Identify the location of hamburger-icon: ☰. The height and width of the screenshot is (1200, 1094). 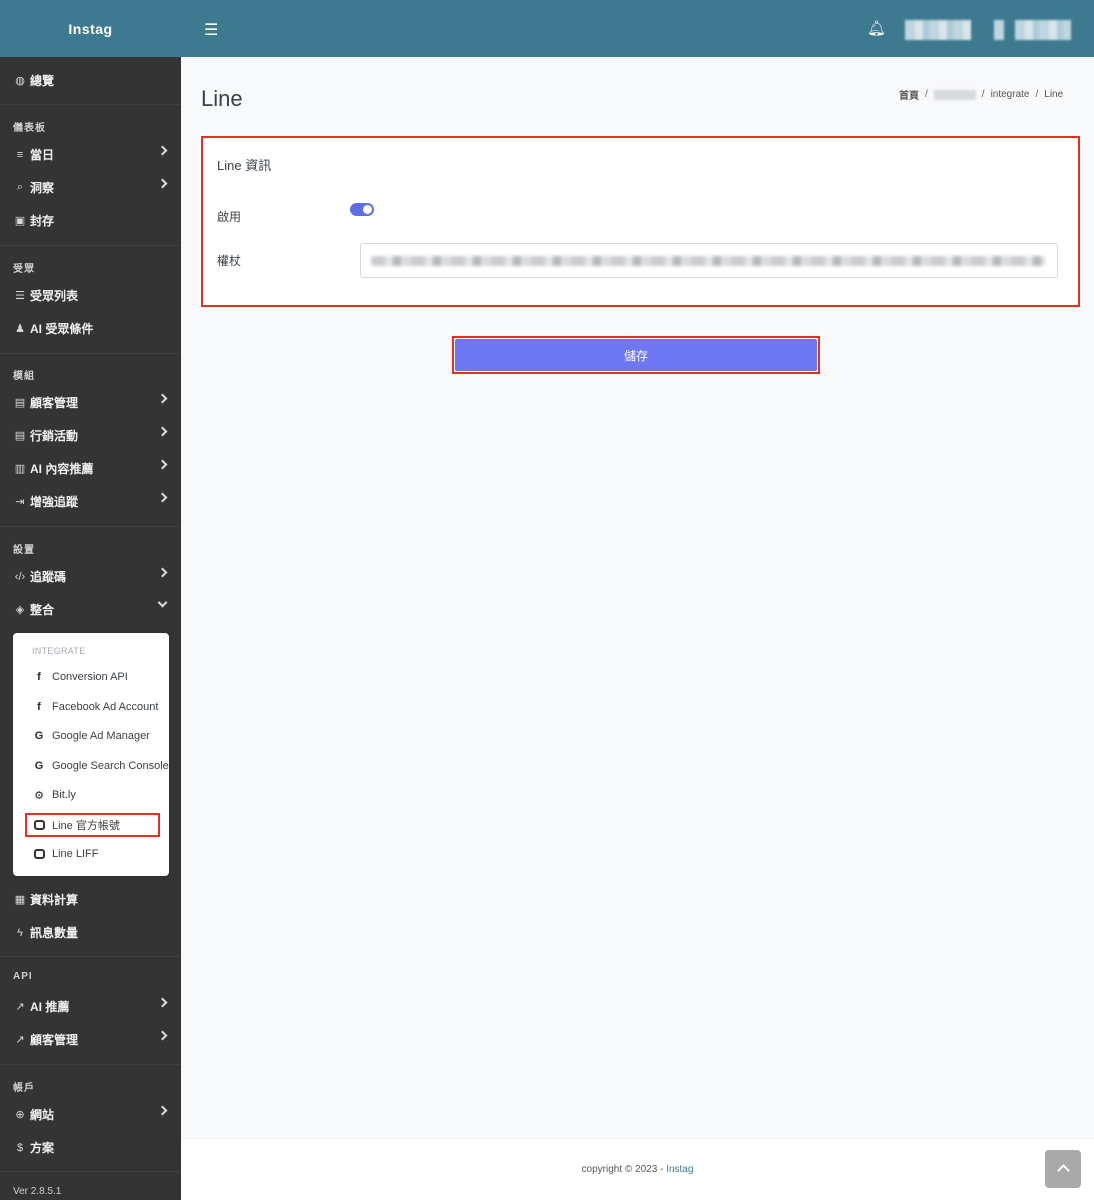
(211, 30).